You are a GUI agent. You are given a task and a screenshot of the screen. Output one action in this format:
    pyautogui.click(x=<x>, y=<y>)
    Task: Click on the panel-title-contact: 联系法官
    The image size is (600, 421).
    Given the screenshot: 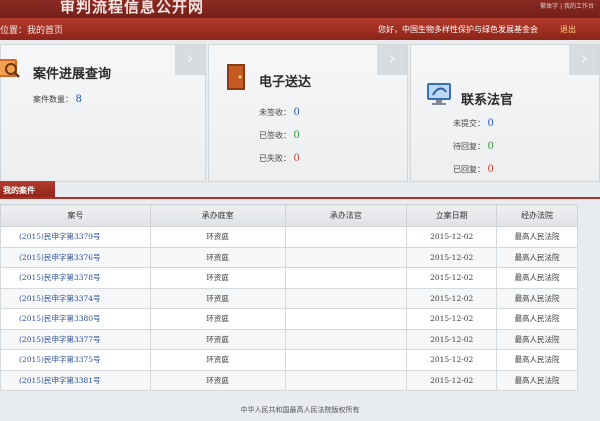 What is the action you would take?
    pyautogui.click(x=487, y=100)
    